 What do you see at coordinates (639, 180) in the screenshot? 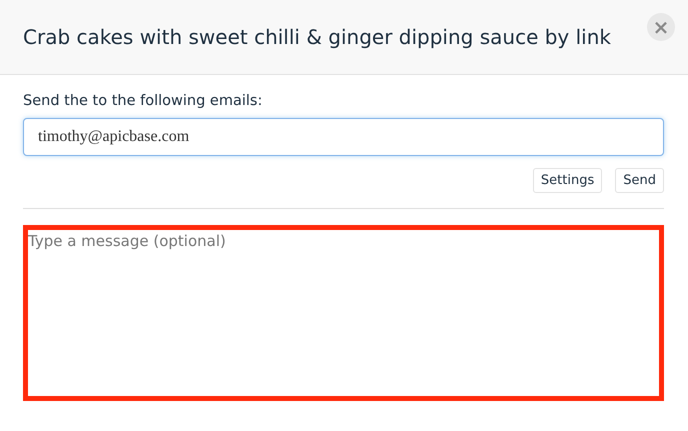
I see `send-button: Send` at bounding box center [639, 180].